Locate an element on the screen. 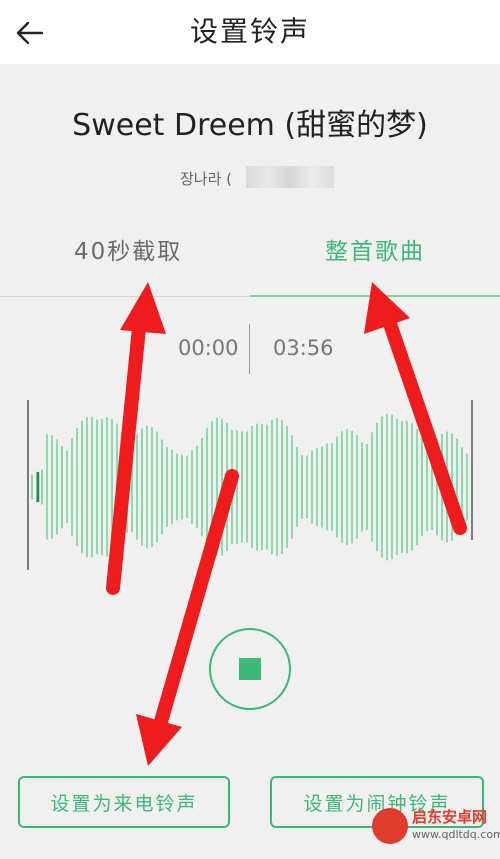 Image resolution: width=500 pixels, height=859 pixels. watermark-logo-icon is located at coordinates (390, 826).